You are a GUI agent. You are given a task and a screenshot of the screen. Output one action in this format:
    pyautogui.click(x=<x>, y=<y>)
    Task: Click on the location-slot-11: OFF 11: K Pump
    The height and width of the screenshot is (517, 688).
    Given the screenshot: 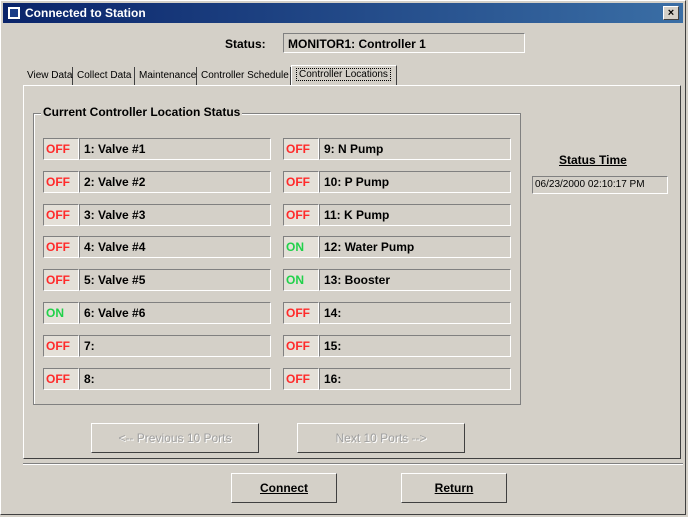 What is the action you would take?
    pyautogui.click(x=397, y=215)
    